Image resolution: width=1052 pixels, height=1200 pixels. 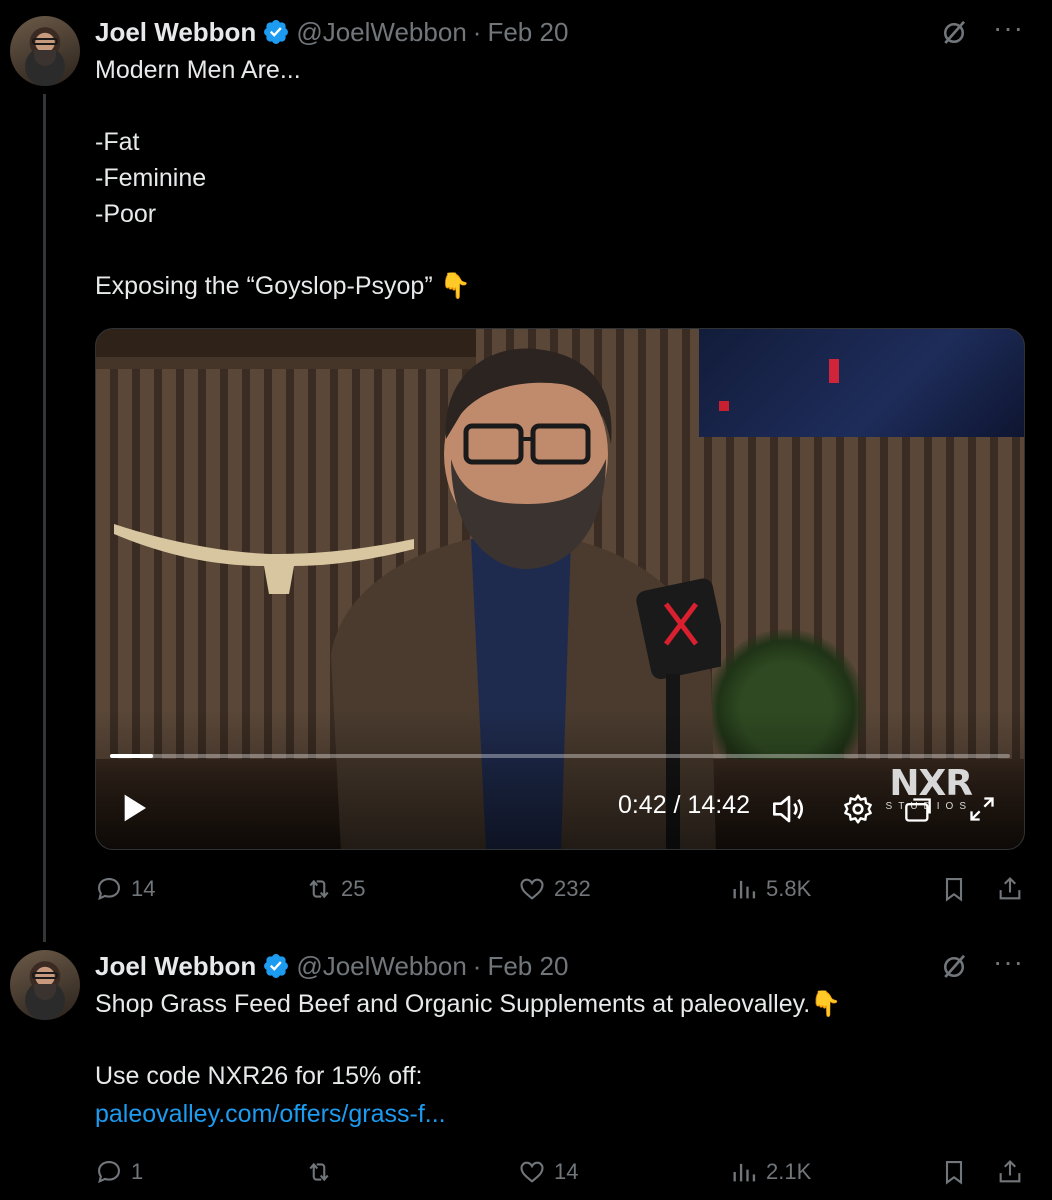 I want to click on video-progress-bar, so click(x=560, y=756).